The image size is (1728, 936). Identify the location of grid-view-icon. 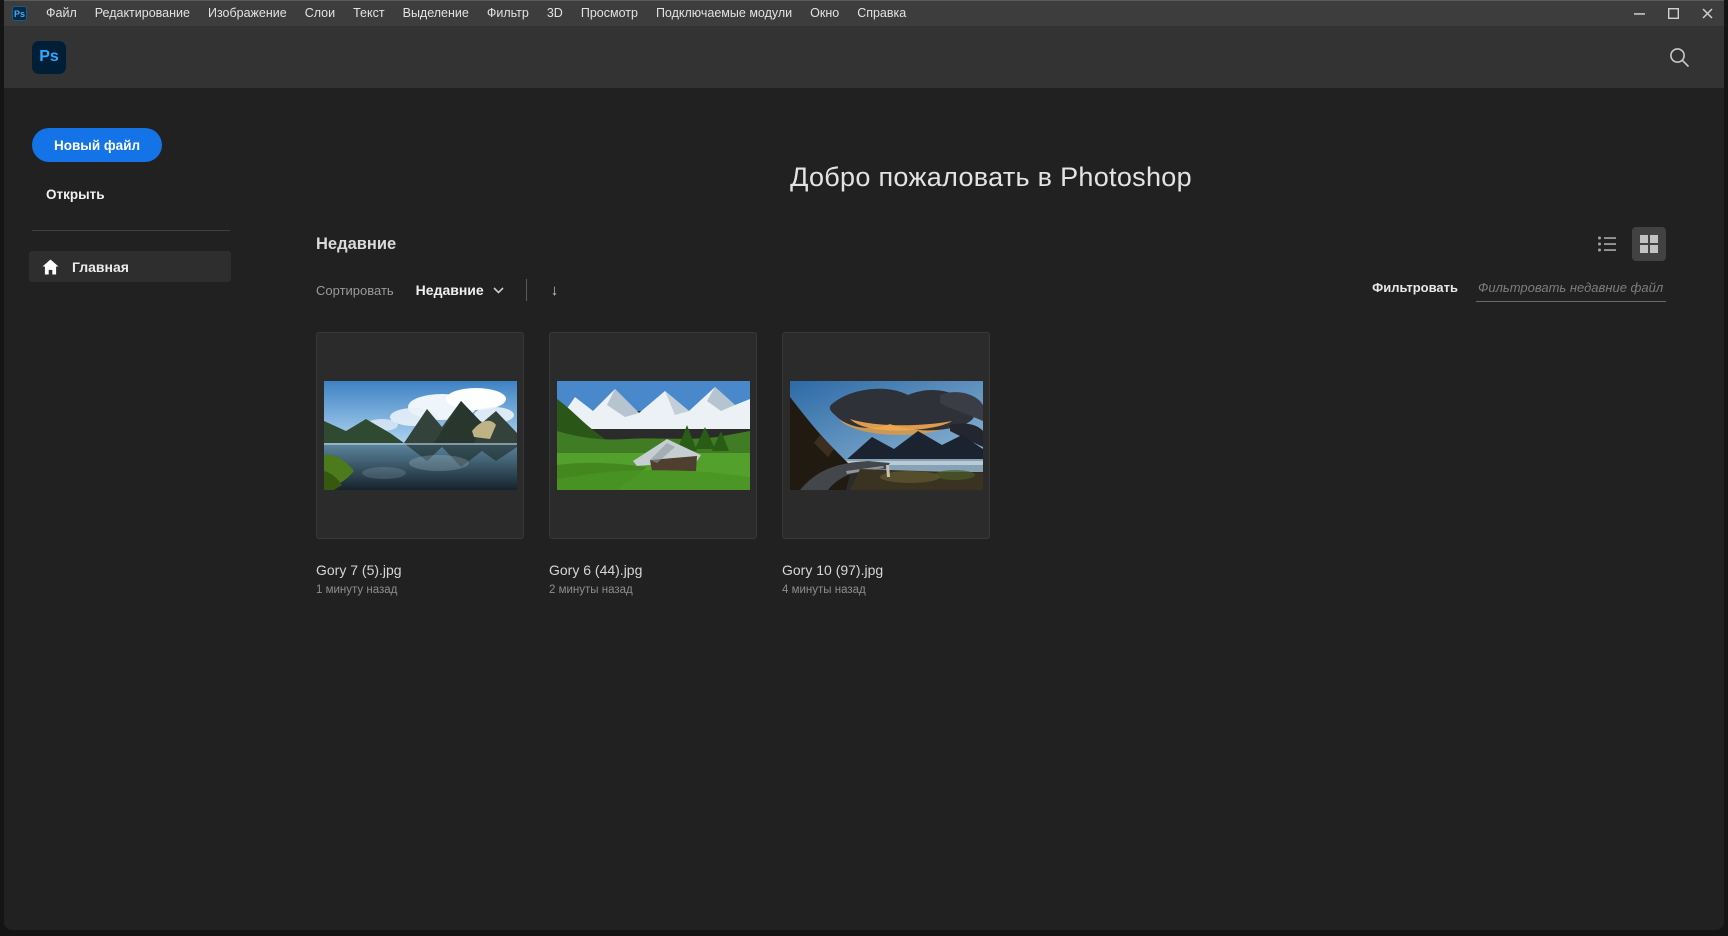
(1649, 244).